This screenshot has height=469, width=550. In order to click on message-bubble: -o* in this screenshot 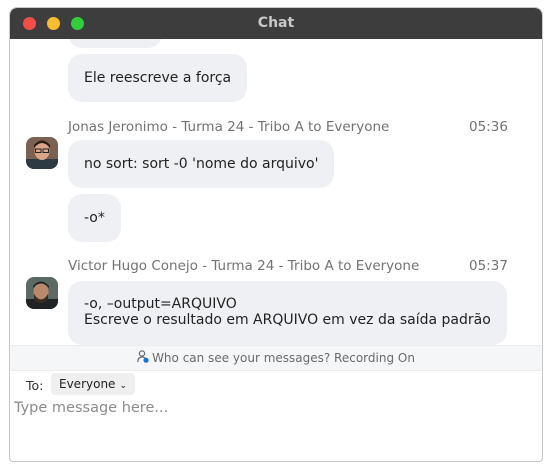, I will do `click(94, 218)`.